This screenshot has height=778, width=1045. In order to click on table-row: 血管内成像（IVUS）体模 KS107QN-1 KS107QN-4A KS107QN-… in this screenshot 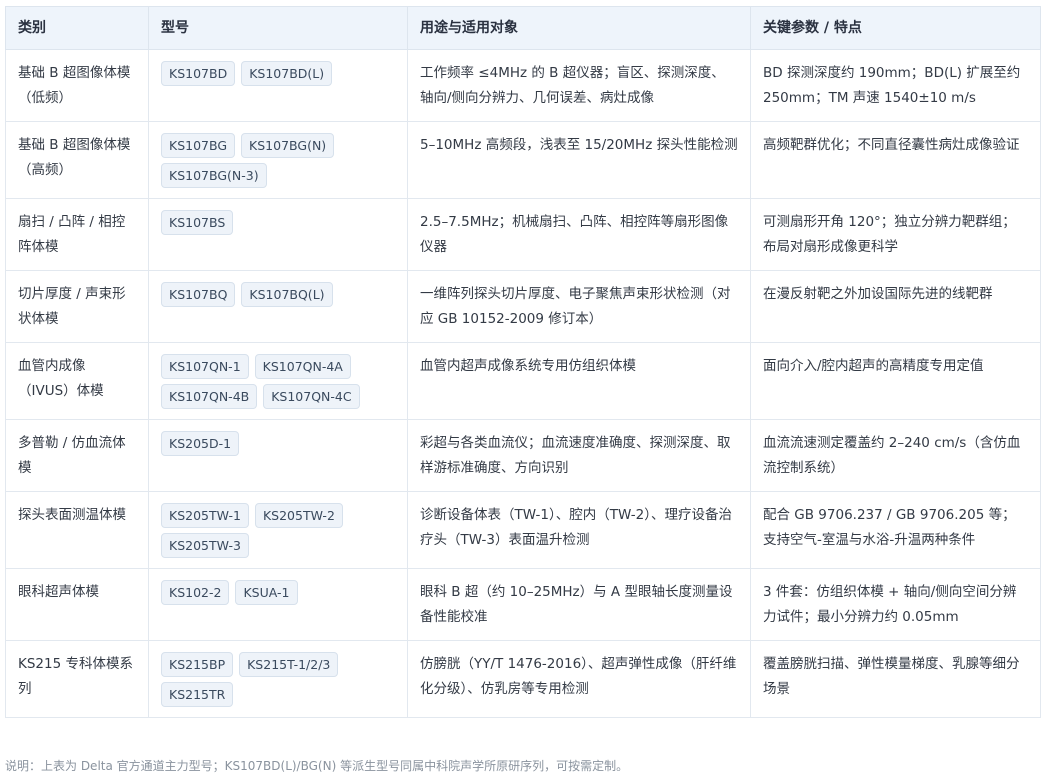, I will do `click(523, 381)`.